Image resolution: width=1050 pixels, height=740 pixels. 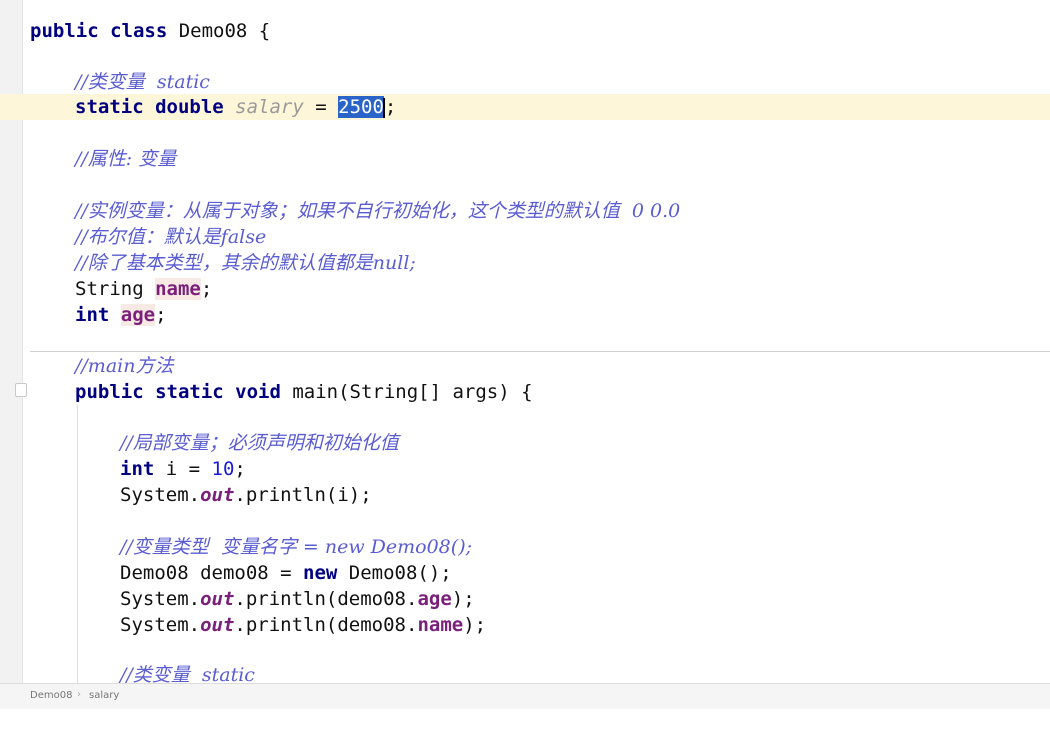 What do you see at coordinates (142, 82) in the screenshot?
I see `comment: //类变量 static` at bounding box center [142, 82].